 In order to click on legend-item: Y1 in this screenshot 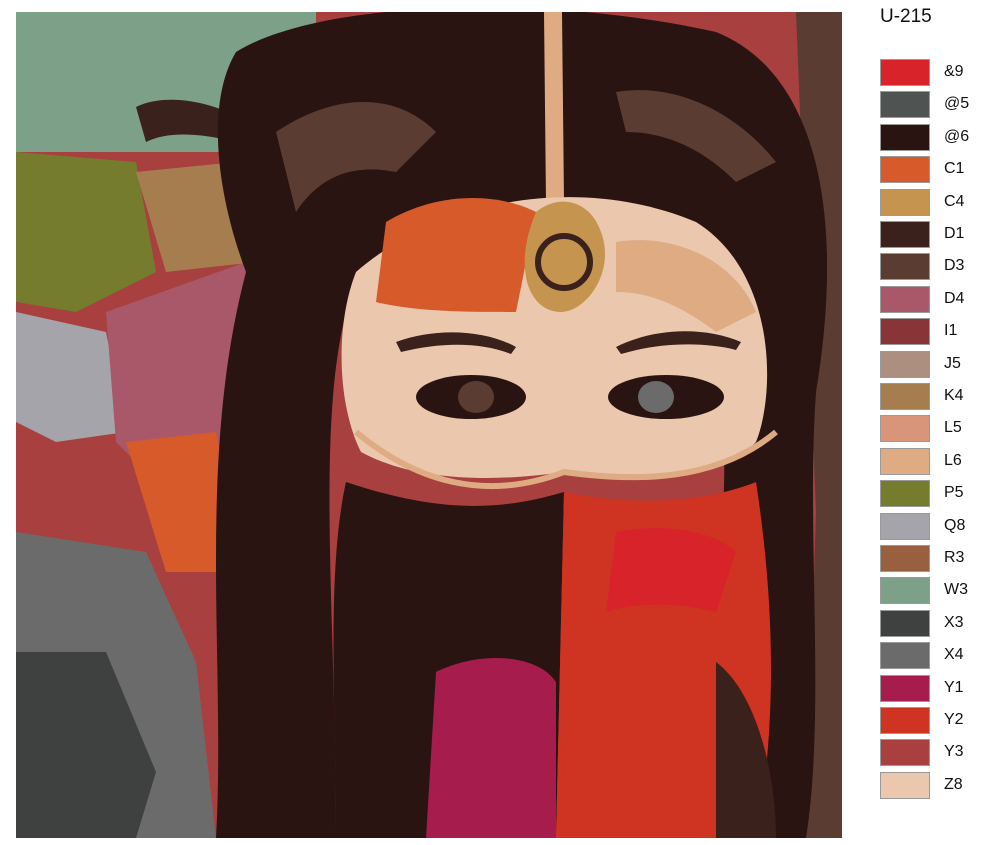, I will do `click(935, 688)`.